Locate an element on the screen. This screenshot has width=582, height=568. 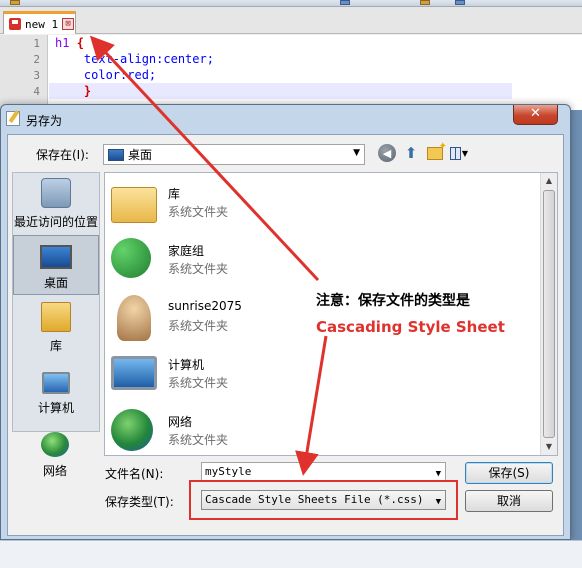
place-label: 库 is located at coordinates (55, 346).